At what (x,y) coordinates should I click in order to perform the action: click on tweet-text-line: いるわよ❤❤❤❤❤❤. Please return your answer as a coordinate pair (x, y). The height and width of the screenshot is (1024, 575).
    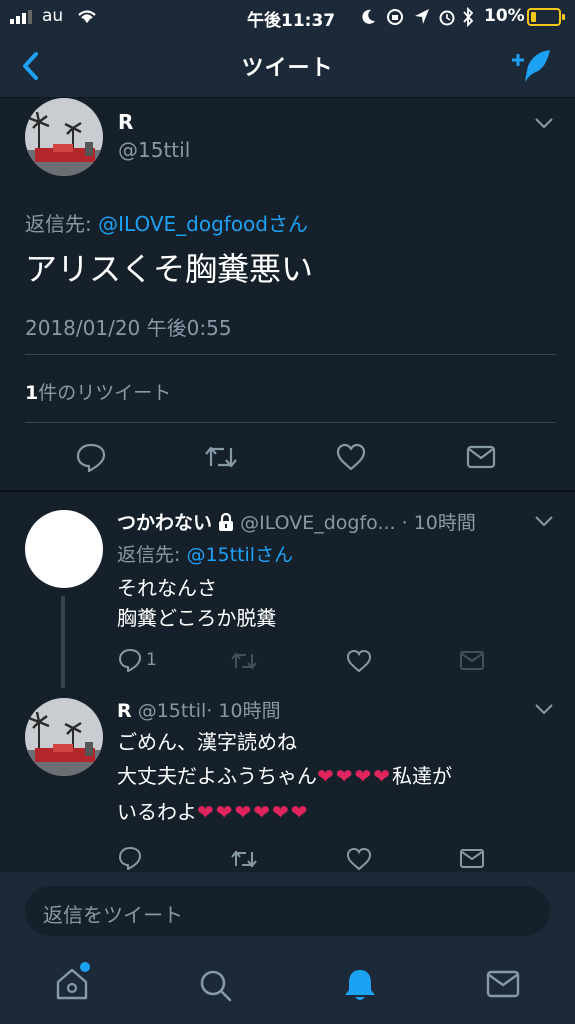
    Looking at the image, I should click on (213, 810).